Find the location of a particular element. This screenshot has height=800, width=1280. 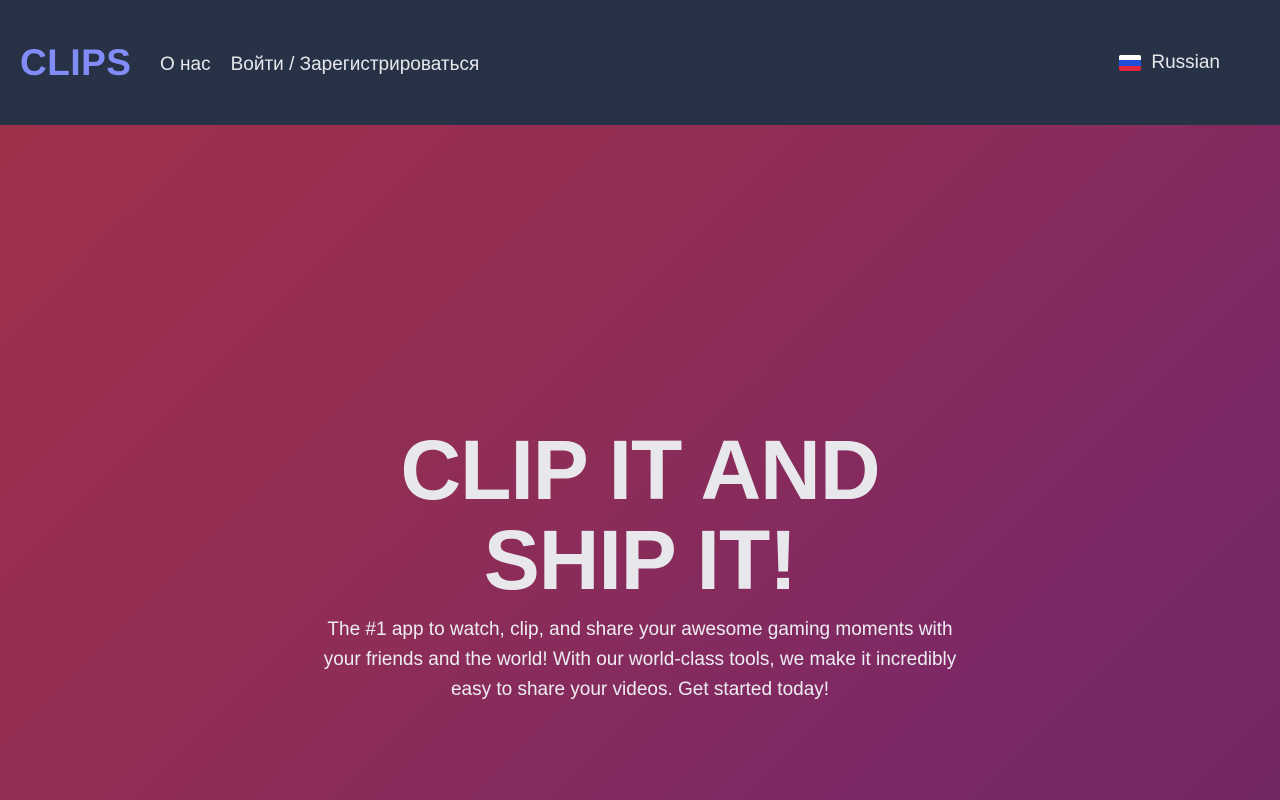

nav-links: О нас Войти / Зарегистрироваться is located at coordinates (319, 65).